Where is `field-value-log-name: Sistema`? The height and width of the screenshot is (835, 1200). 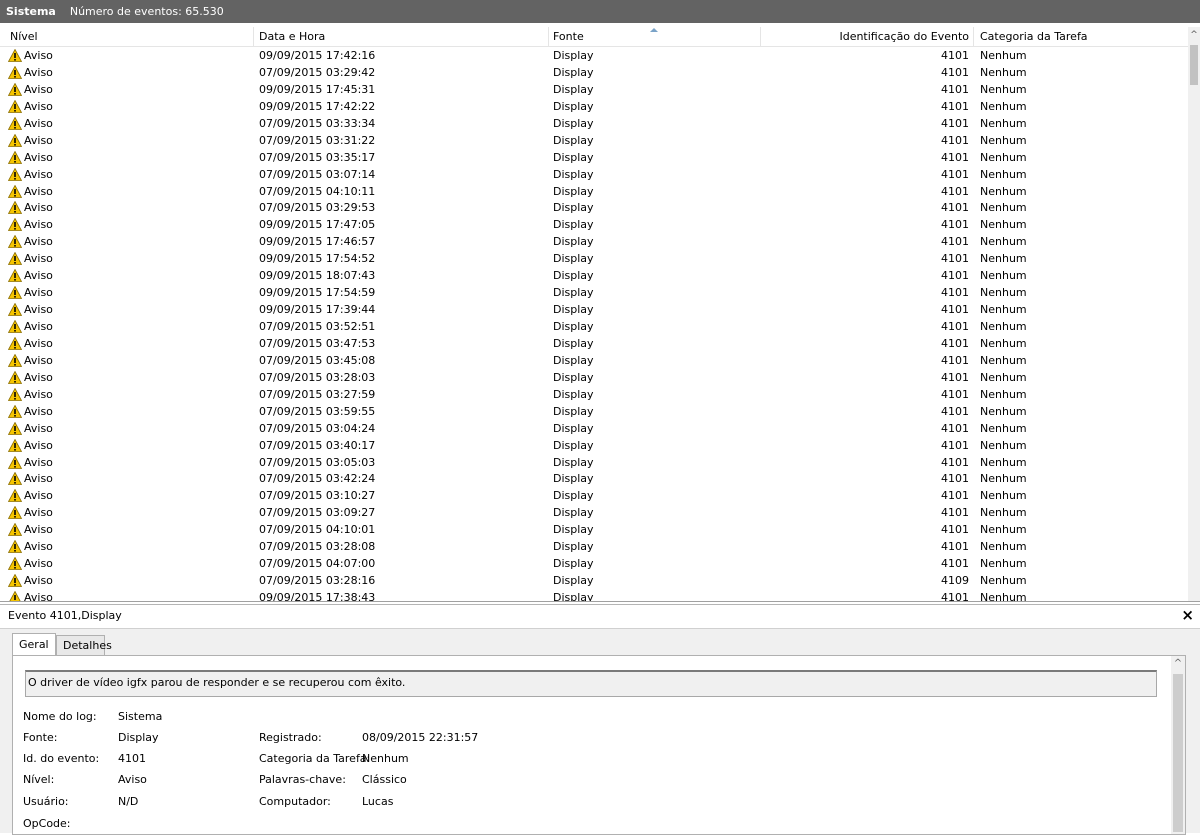
field-value-log-name: Sistema is located at coordinates (140, 716).